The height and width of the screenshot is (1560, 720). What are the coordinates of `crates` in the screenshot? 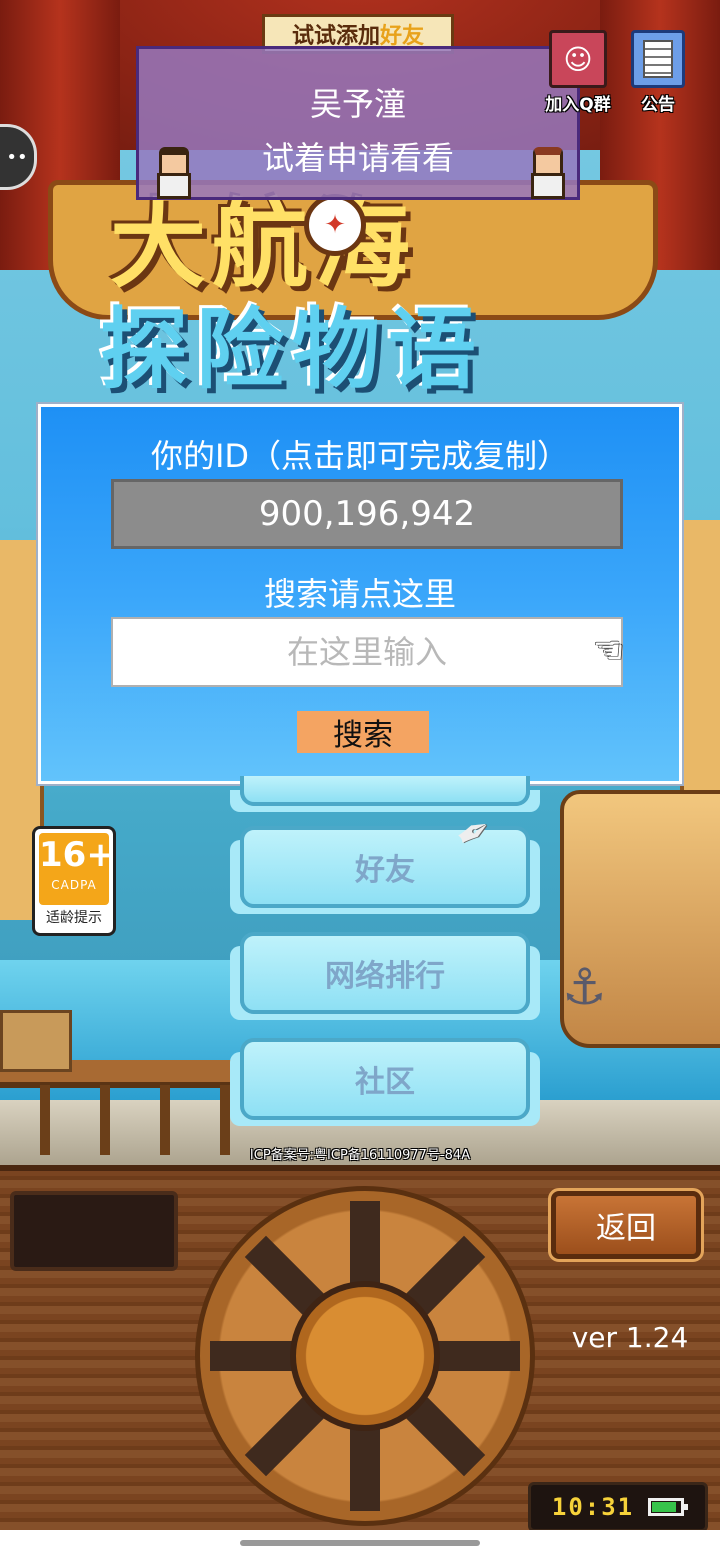 It's located at (36, 1041).